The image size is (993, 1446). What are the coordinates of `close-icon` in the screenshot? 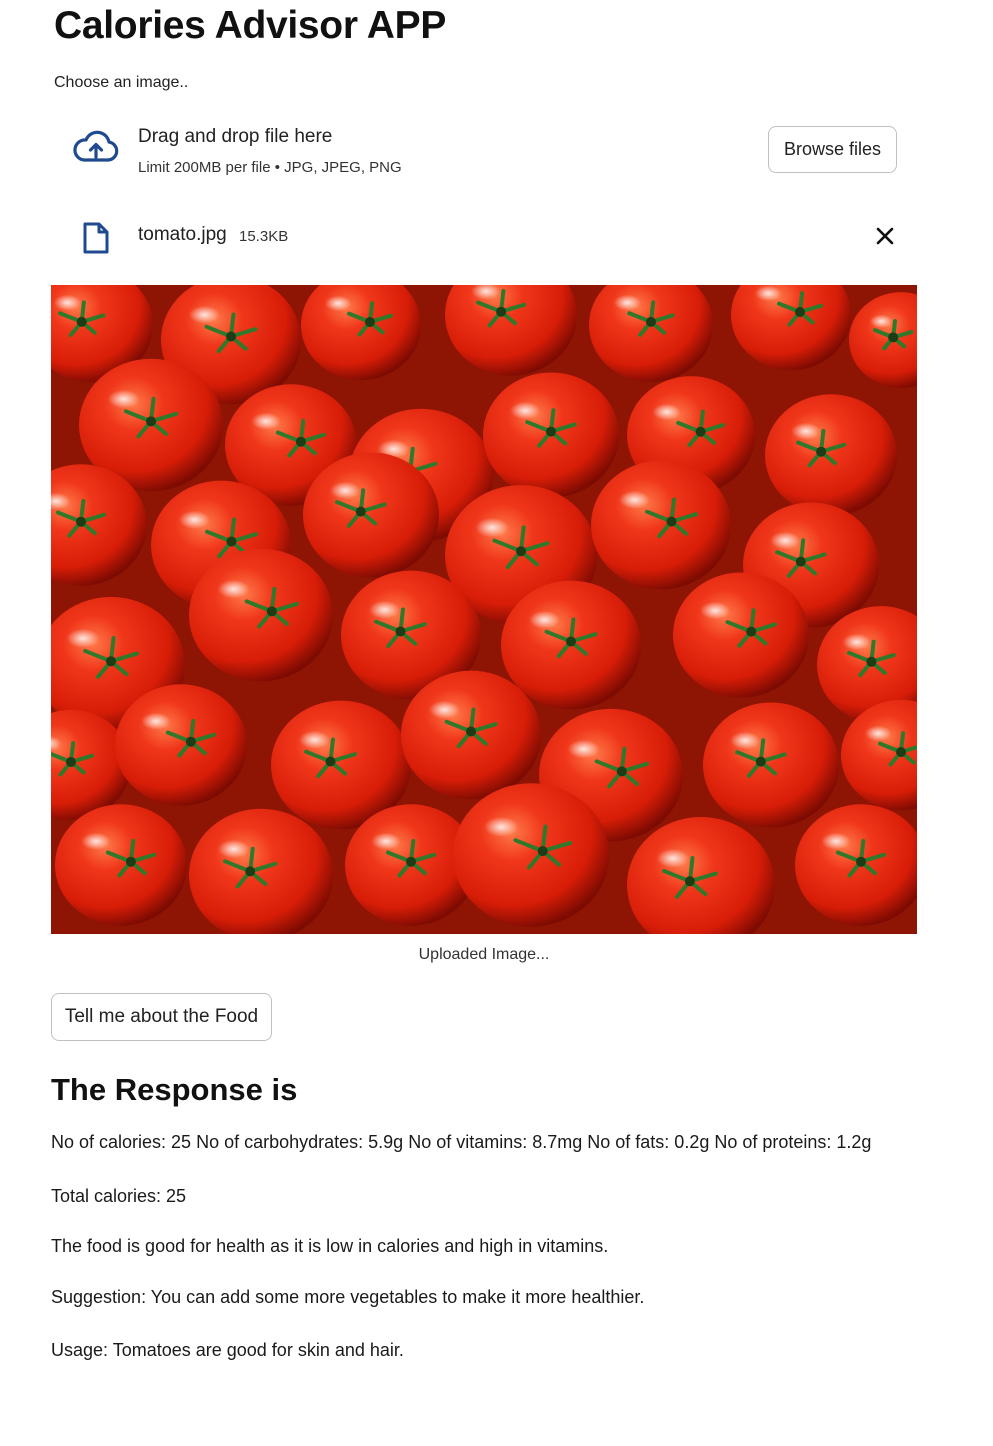 It's located at (885, 236).